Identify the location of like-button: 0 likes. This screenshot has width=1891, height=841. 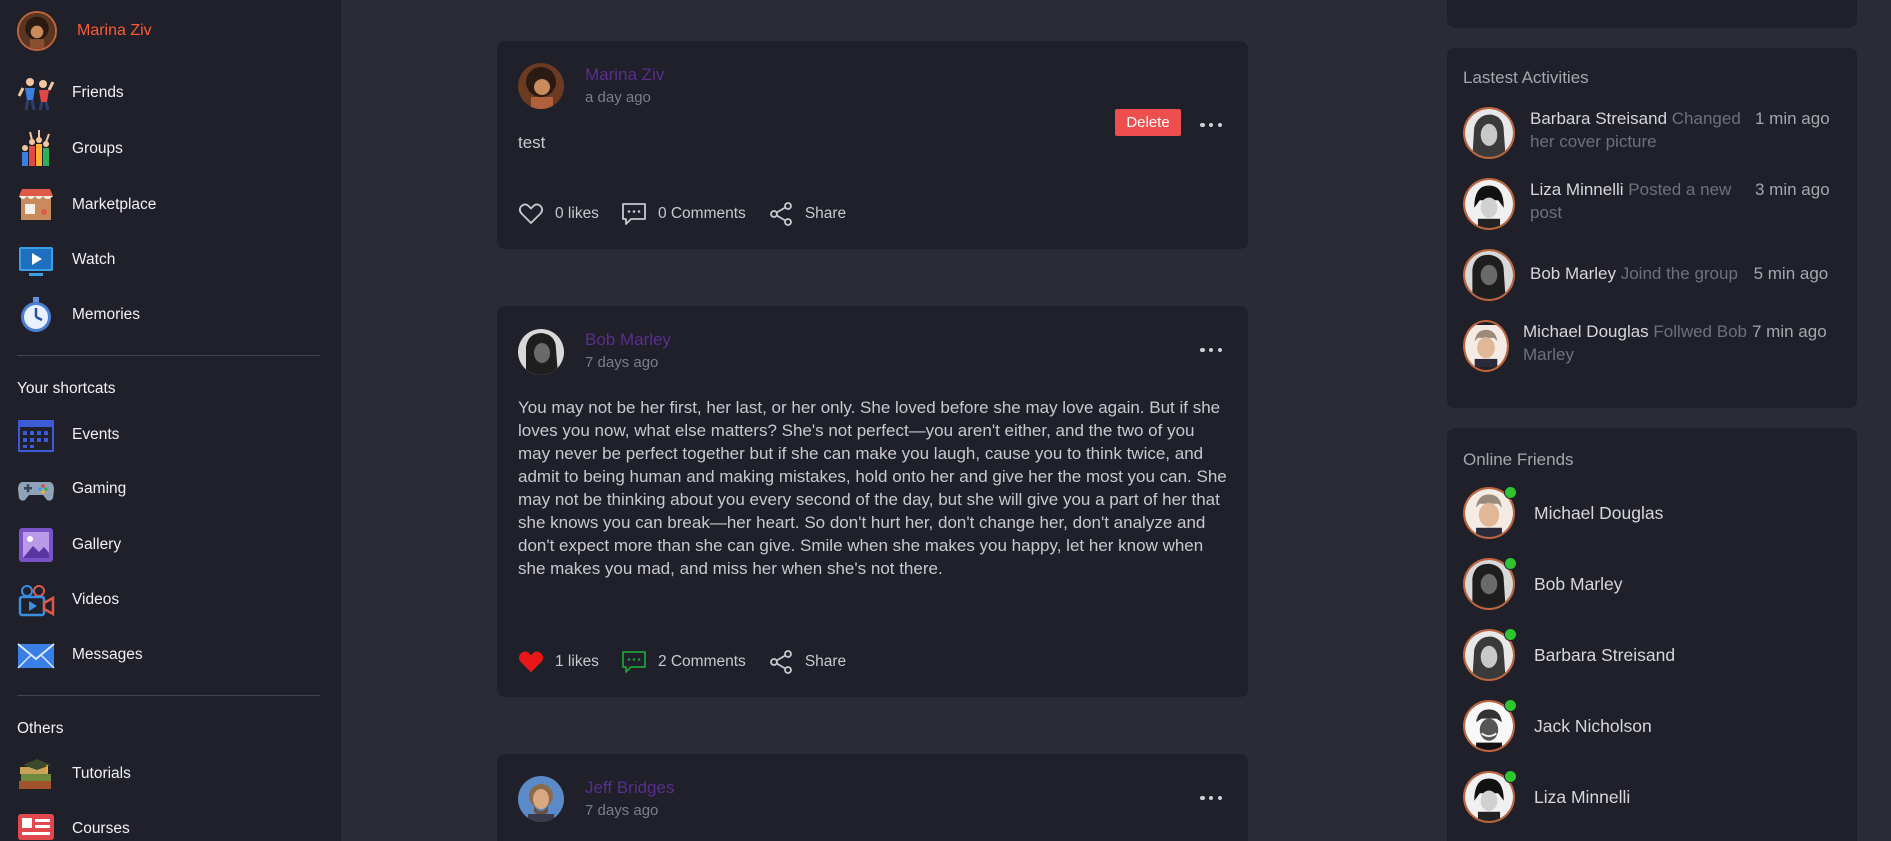
(558, 214).